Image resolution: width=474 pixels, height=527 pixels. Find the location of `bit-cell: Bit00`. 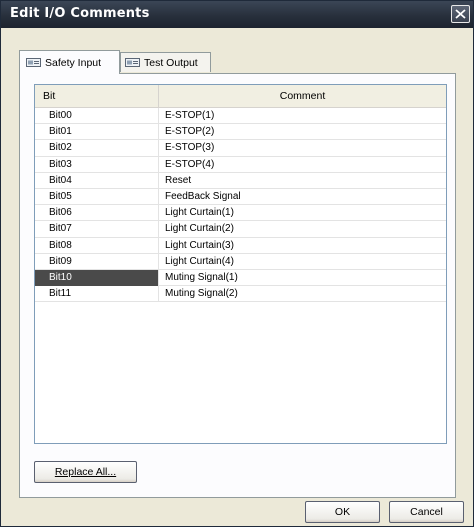

bit-cell: Bit00 is located at coordinates (97, 116).